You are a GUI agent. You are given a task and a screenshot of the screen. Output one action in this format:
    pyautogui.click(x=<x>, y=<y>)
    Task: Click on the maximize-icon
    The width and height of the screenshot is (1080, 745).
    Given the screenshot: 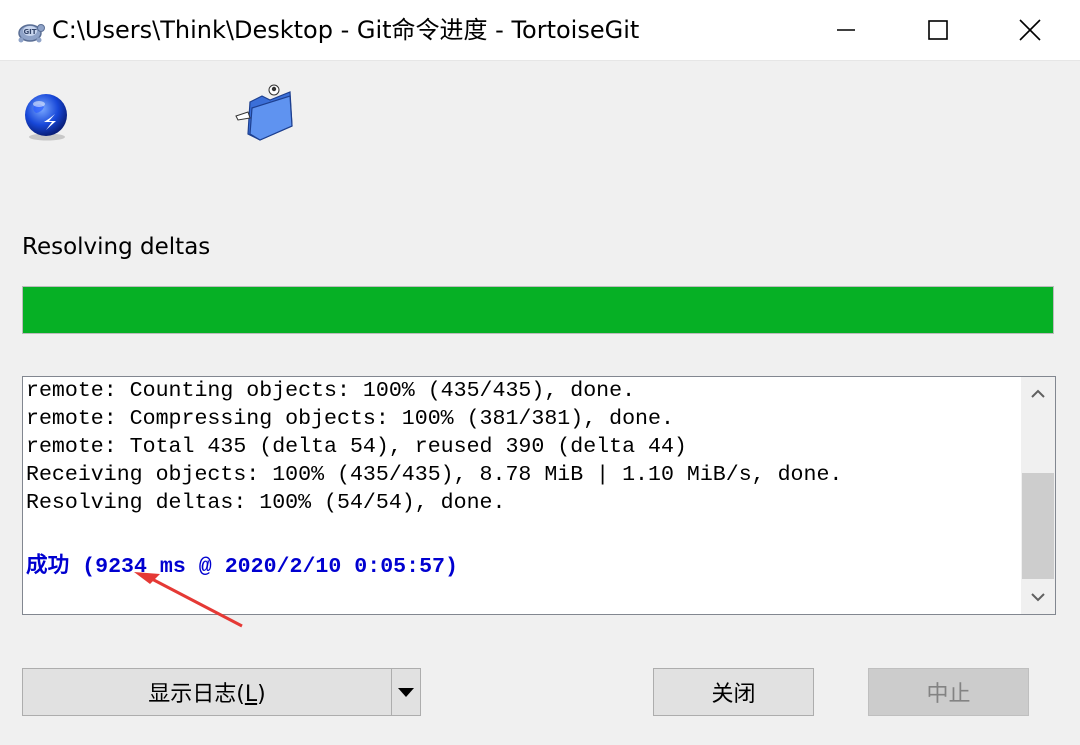 What is the action you would take?
    pyautogui.click(x=938, y=30)
    